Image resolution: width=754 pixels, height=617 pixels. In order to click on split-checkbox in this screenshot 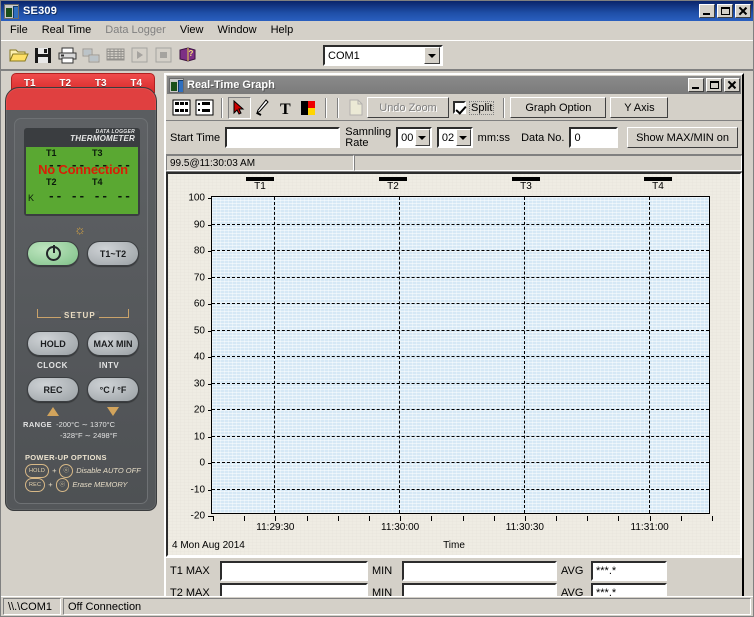, I will do `click(459, 107)`.